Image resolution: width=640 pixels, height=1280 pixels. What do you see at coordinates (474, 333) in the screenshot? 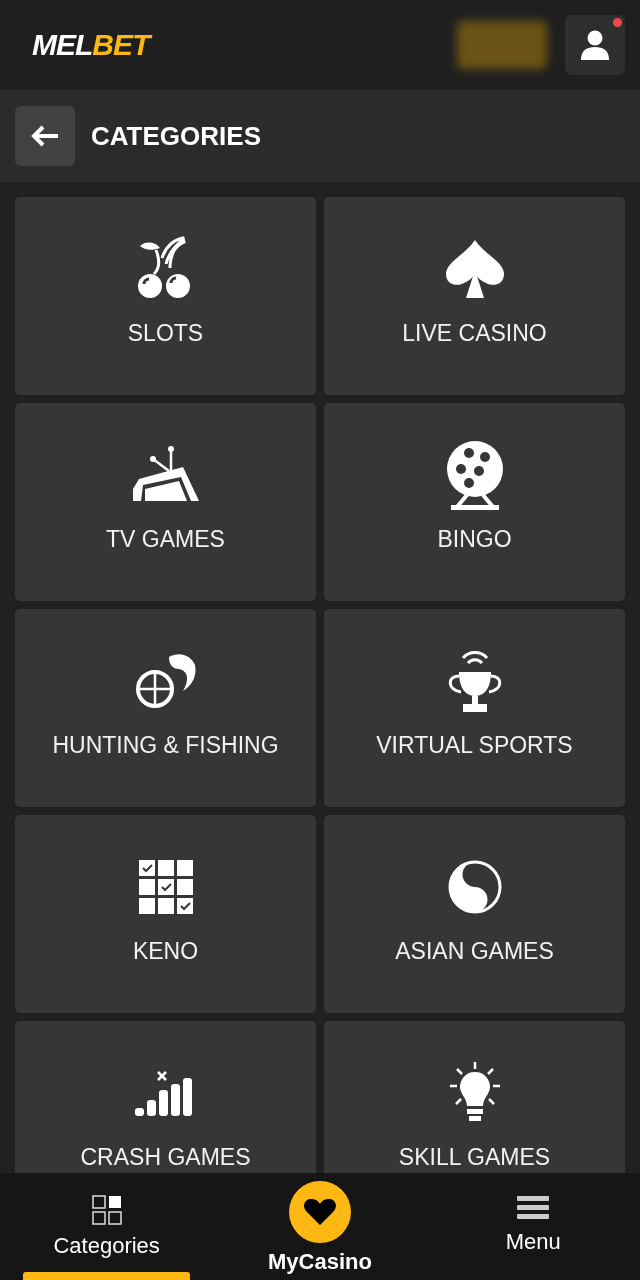
I see `category-label: LIVE CASINO` at bounding box center [474, 333].